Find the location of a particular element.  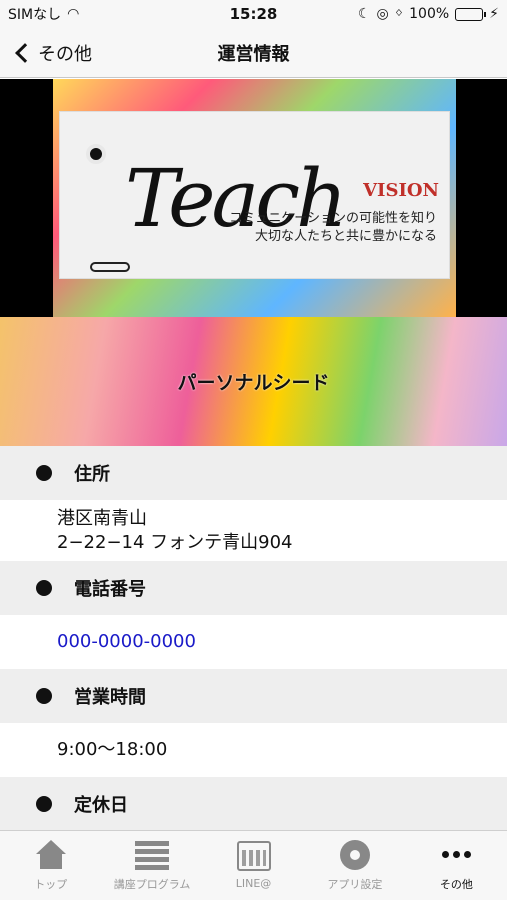

tab-top: トップ is located at coordinates (50, 865).